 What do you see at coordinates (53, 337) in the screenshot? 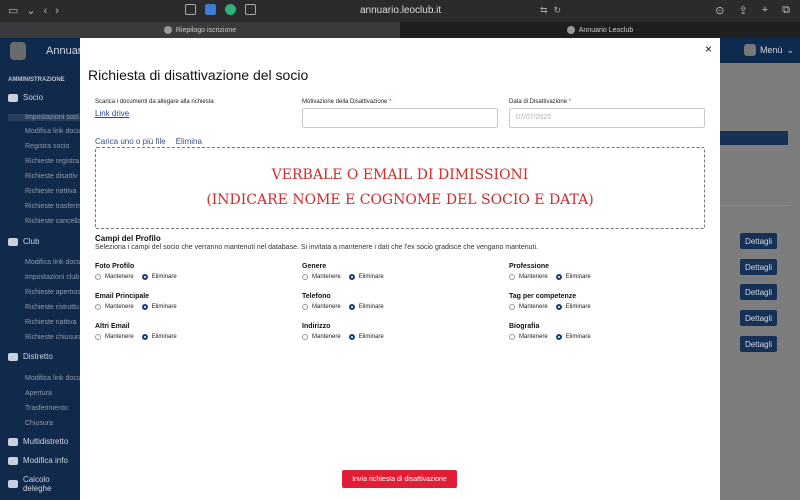
I see `sidebar-item: Richieste chiusura` at bounding box center [53, 337].